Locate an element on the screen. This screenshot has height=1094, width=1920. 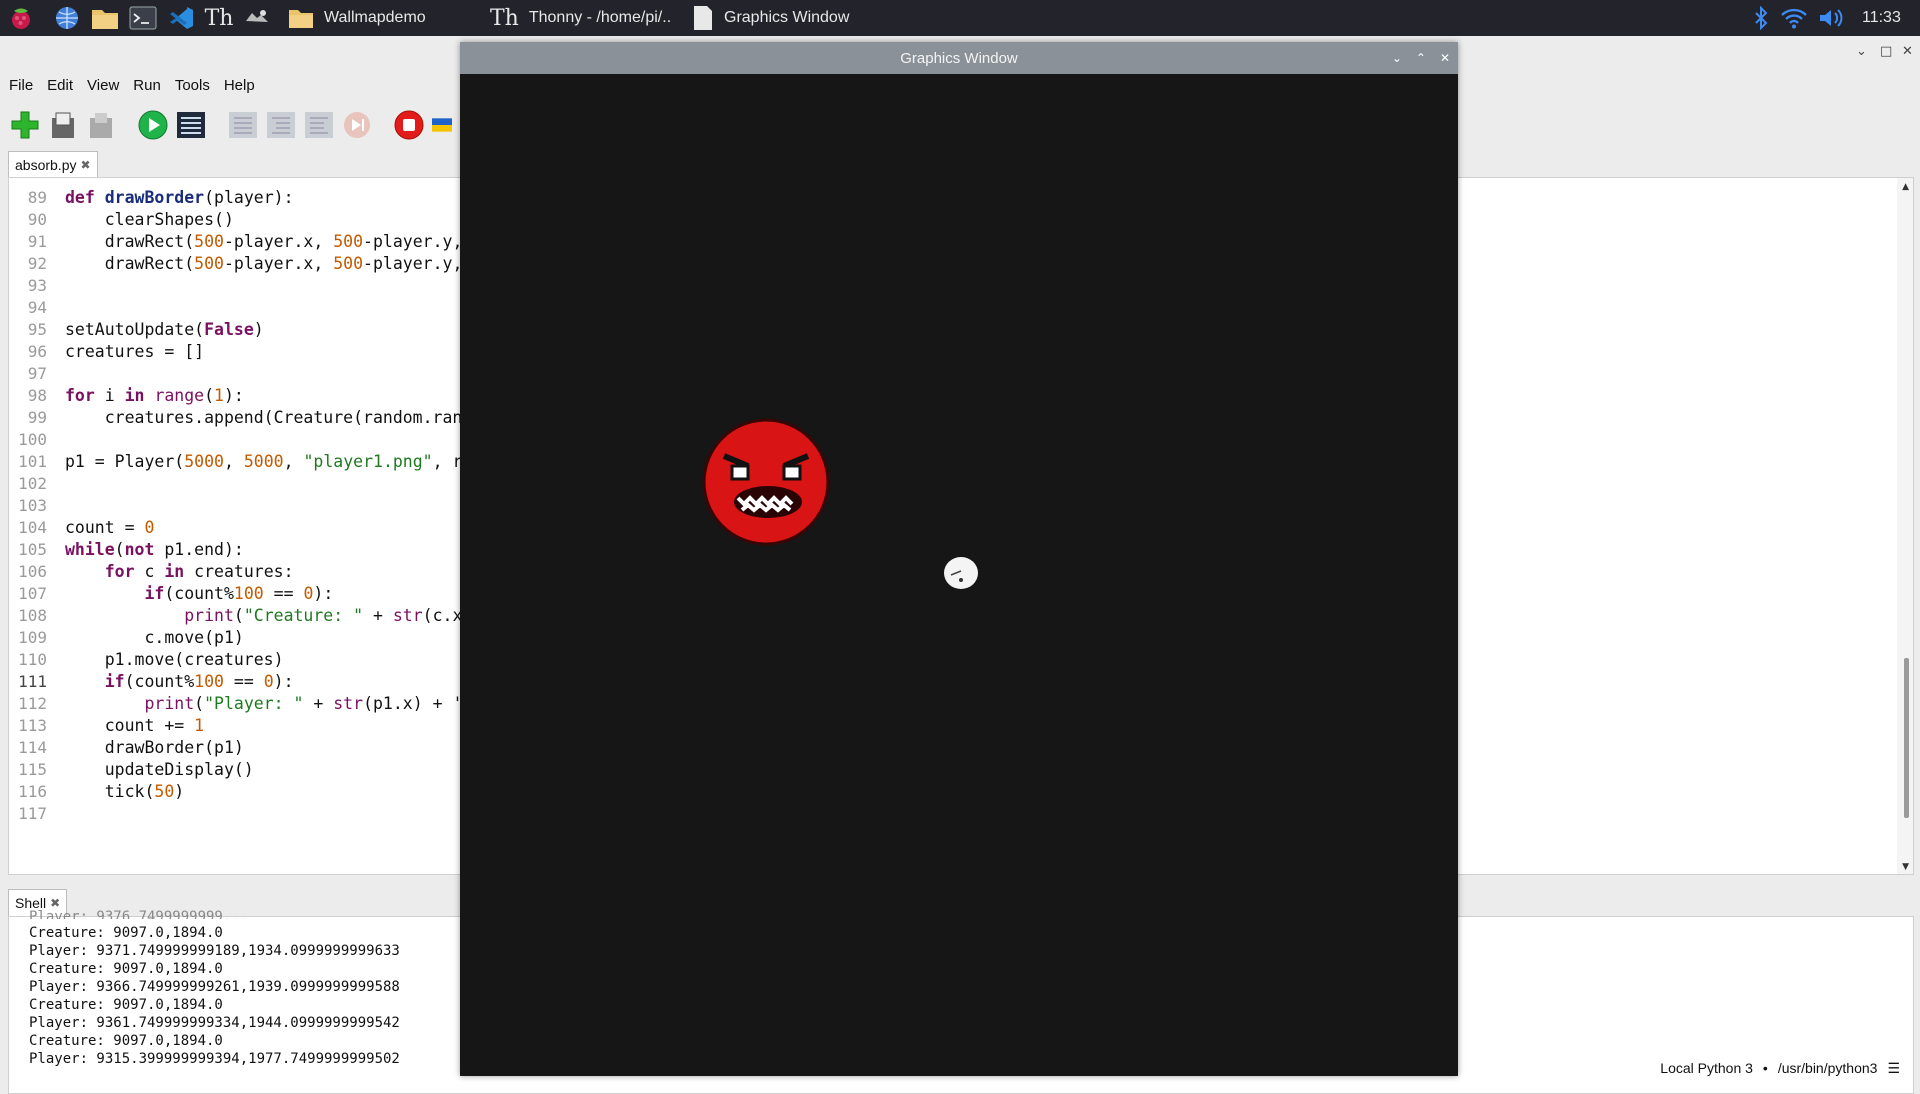
web-browser-icon is located at coordinates (67, 18).